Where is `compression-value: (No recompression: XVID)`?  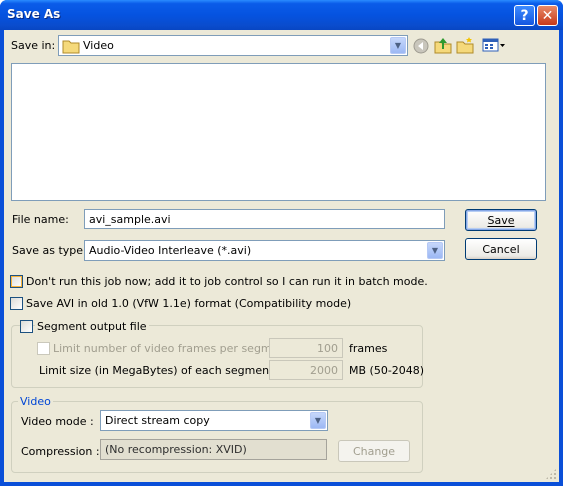
compression-value: (No recompression: XVID) is located at coordinates (176, 449).